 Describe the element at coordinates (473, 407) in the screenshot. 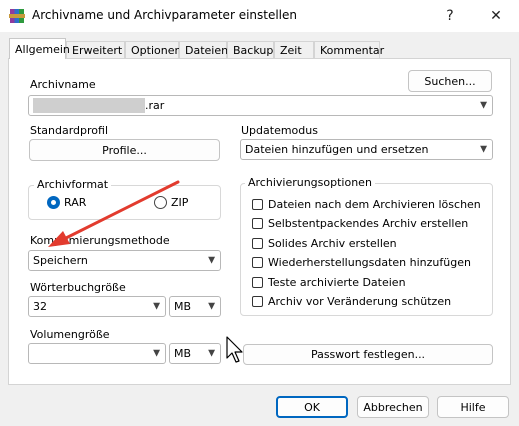

I see `help-button: Hilfe` at that location.